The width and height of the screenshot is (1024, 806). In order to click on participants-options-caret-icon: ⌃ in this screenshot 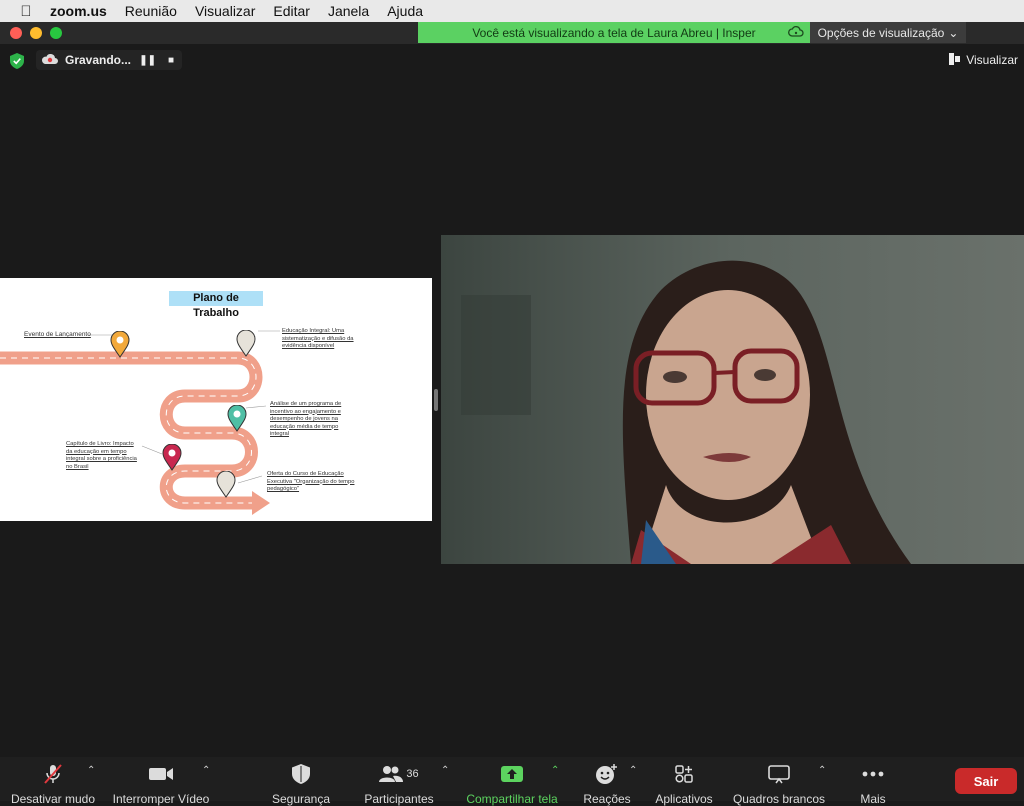, I will do `click(445, 770)`.